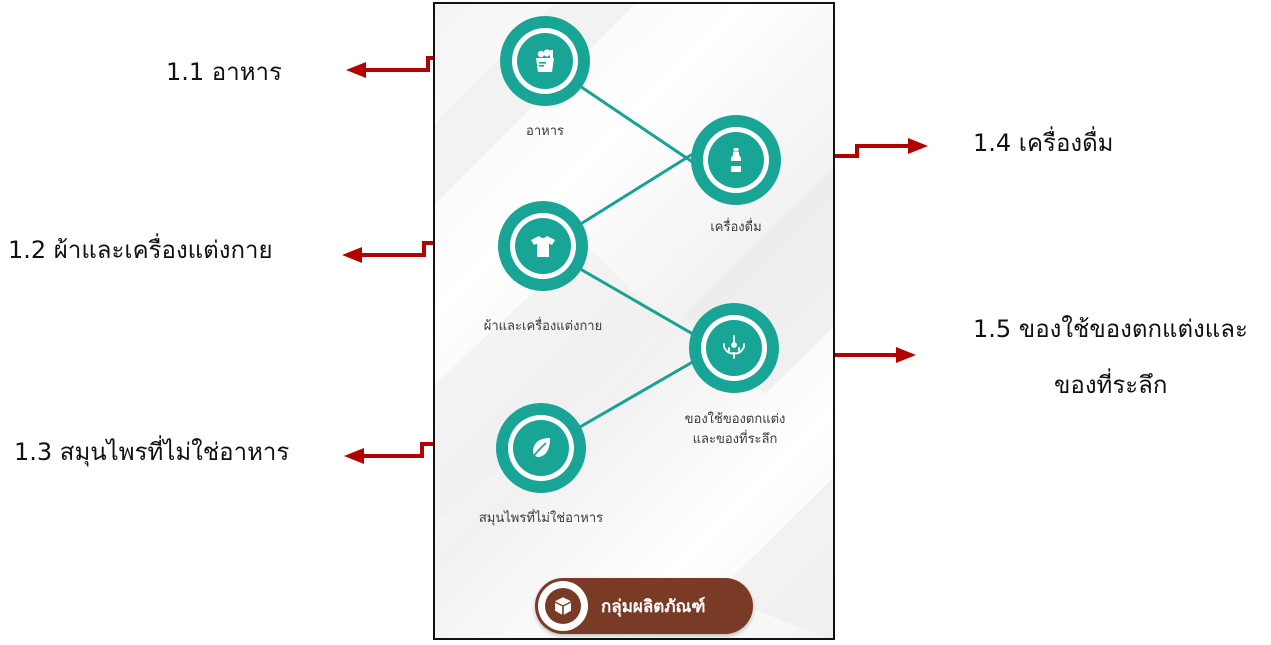 This screenshot has width=1271, height=645. What do you see at coordinates (1110, 329) in the screenshot?
I see `annotation-decor-line1: 1.5 ของใช้ของตกแต่งและ` at bounding box center [1110, 329].